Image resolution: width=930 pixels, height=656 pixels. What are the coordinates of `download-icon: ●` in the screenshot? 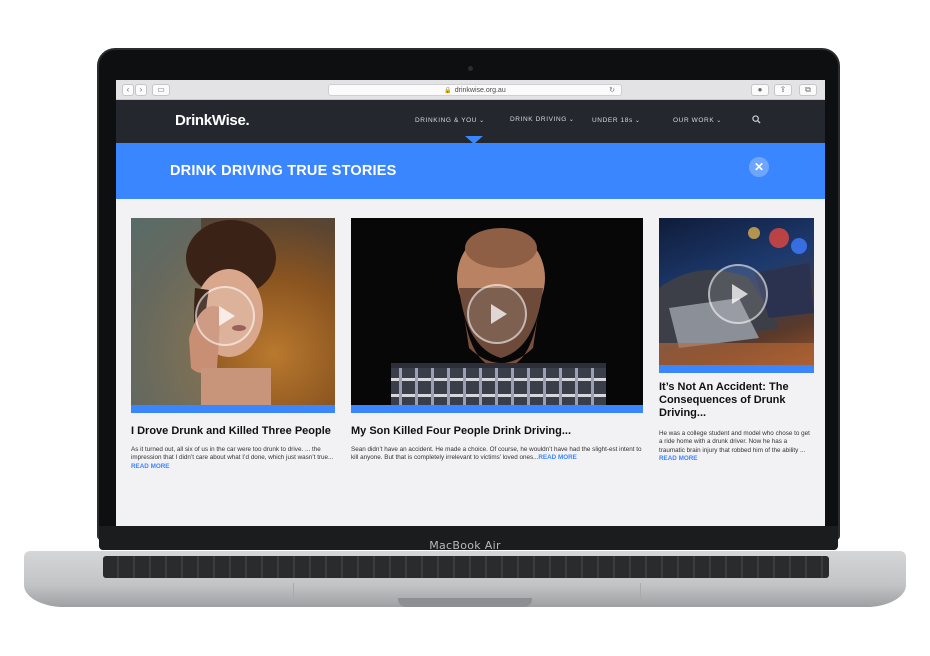 It's located at (760, 90).